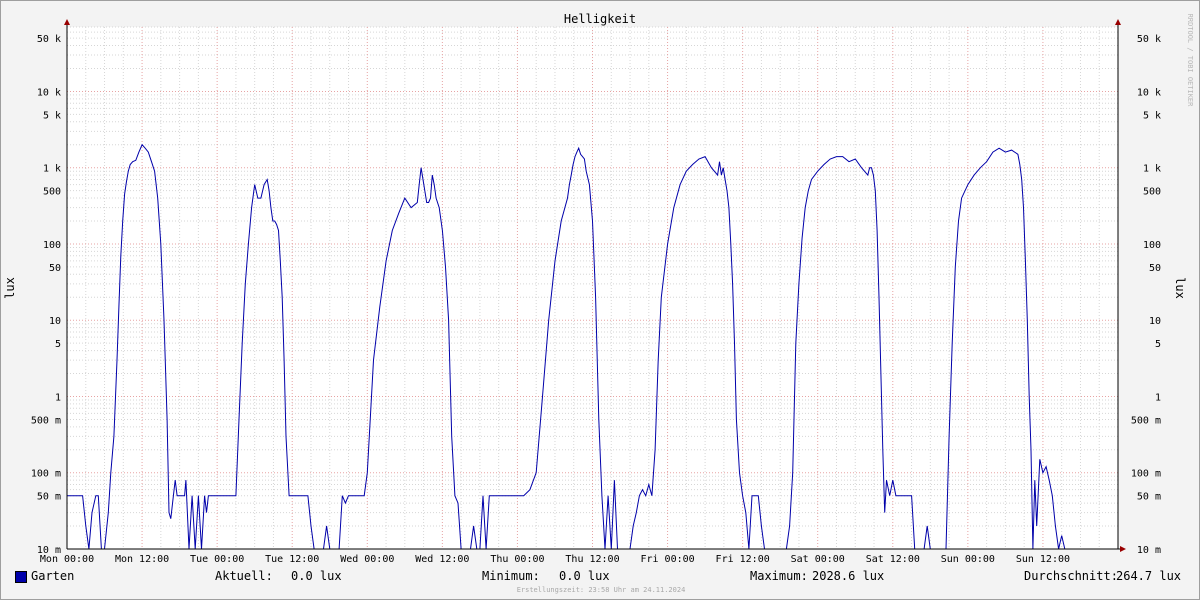  Describe the element at coordinates (21, 577) in the screenshot. I see `legend-swatch` at that location.